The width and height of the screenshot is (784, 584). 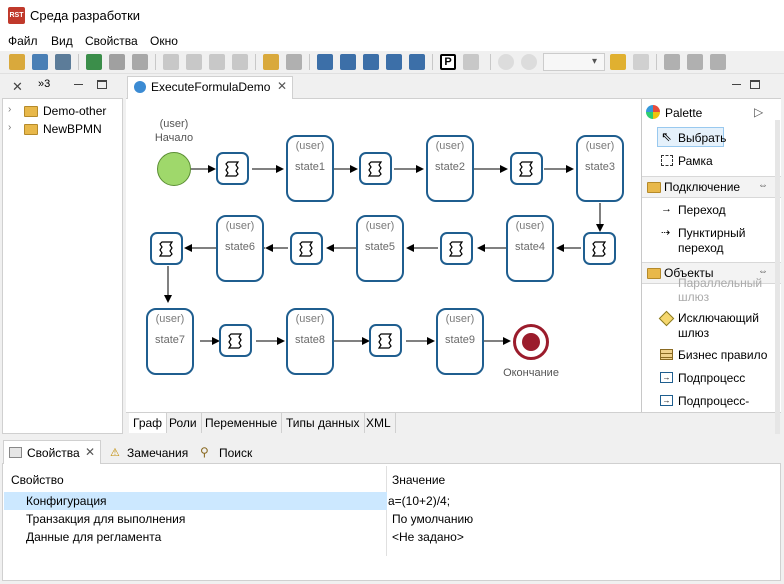 I want to click on tree-item-demo-other: Demo-other, so click(x=74, y=111).